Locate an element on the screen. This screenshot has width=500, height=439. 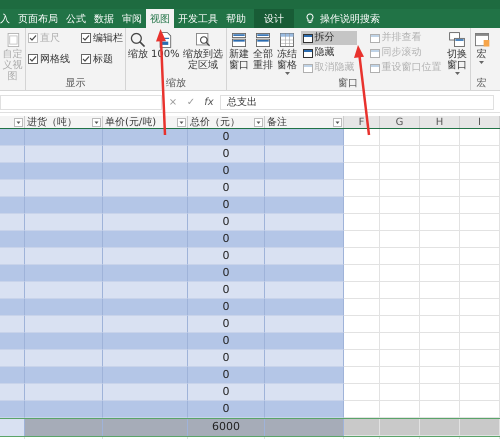
ribbon-button: 缩放 is located at coordinates (138, 45).